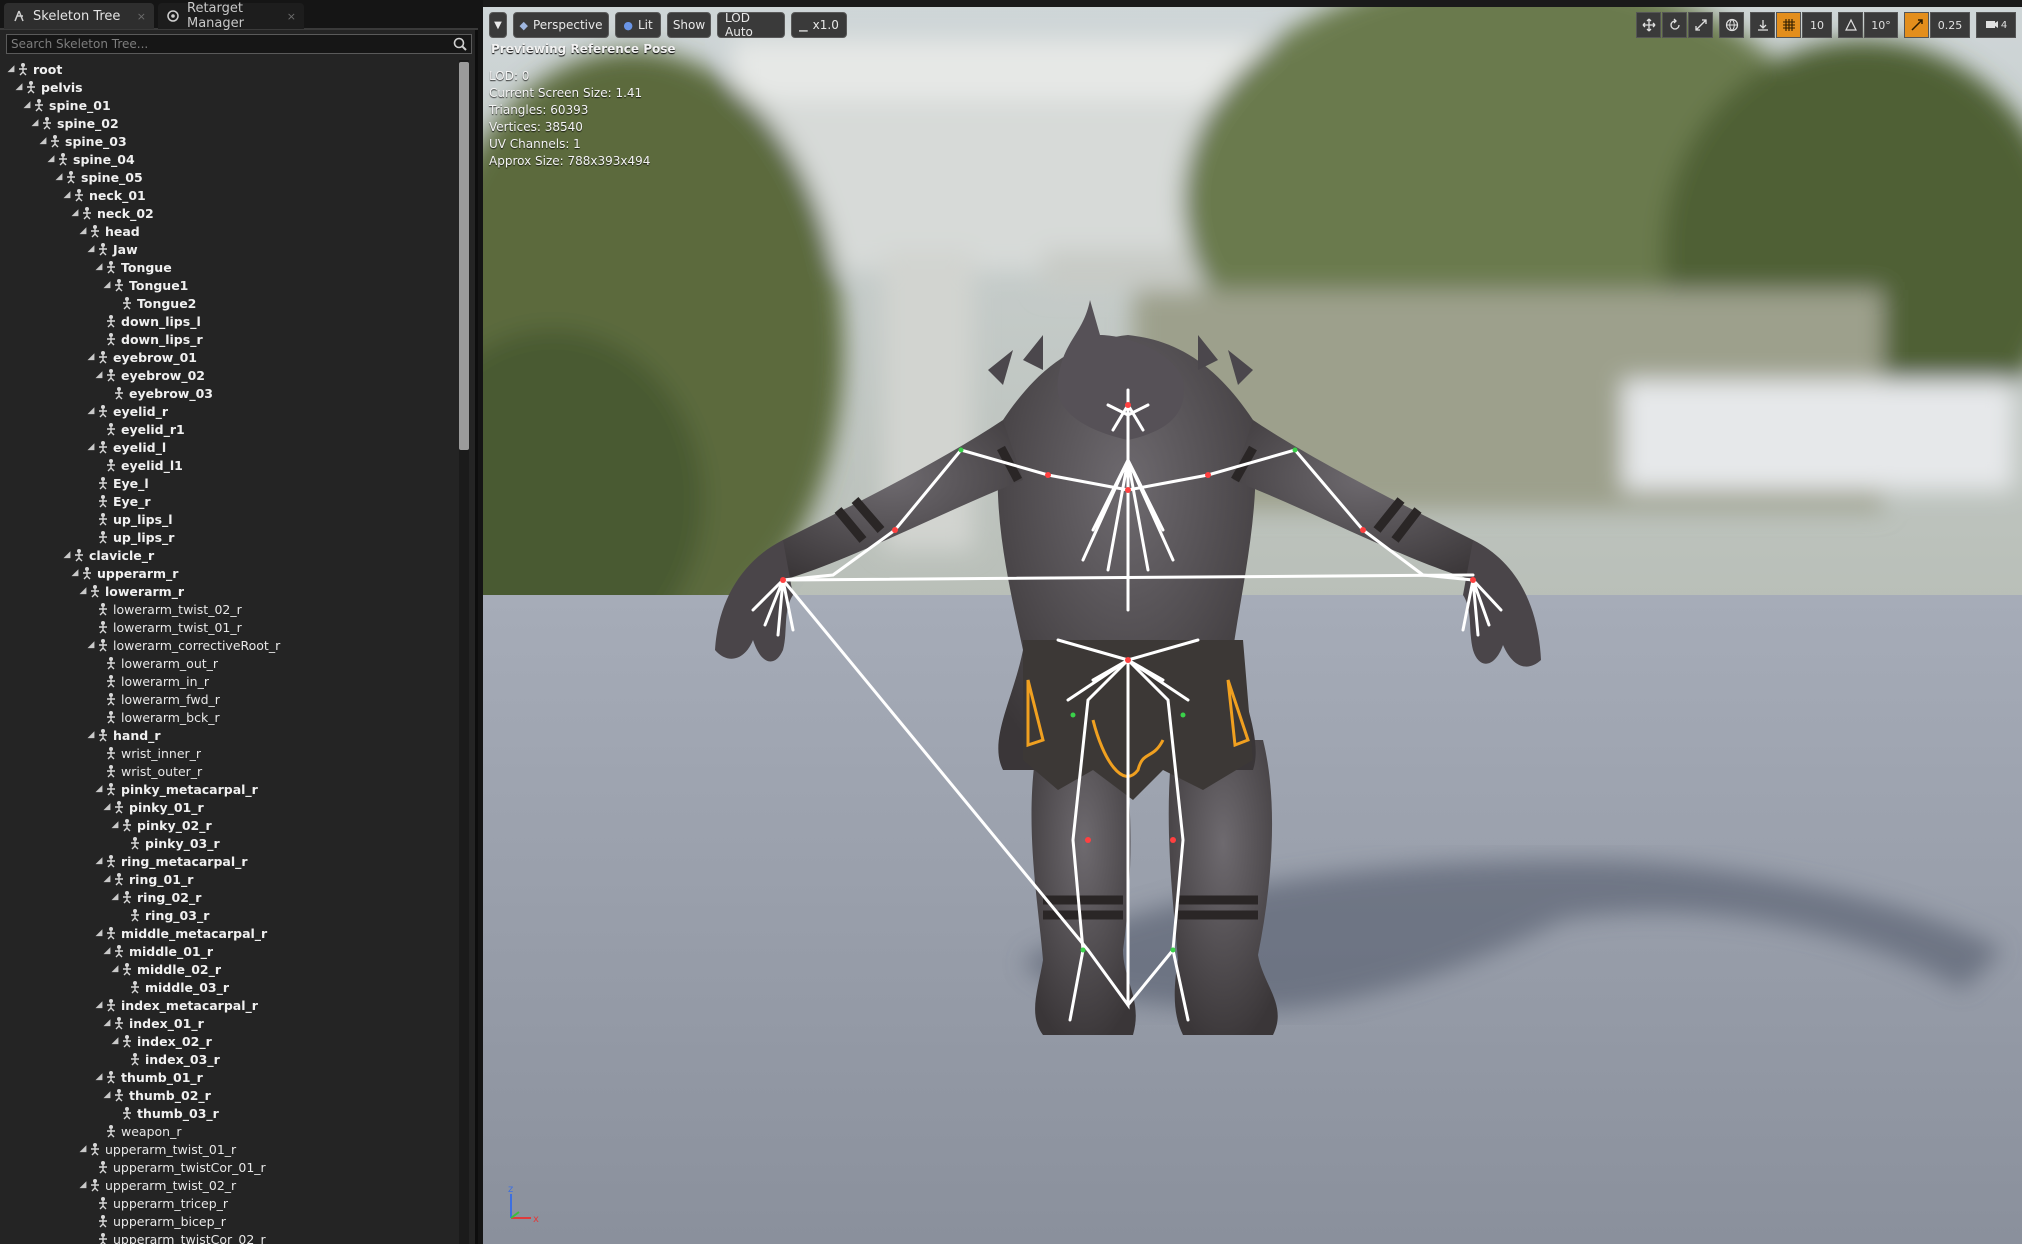 This screenshot has width=2022, height=1244. I want to click on tree-row: upperarm_bicep_r, so click(156, 1221).